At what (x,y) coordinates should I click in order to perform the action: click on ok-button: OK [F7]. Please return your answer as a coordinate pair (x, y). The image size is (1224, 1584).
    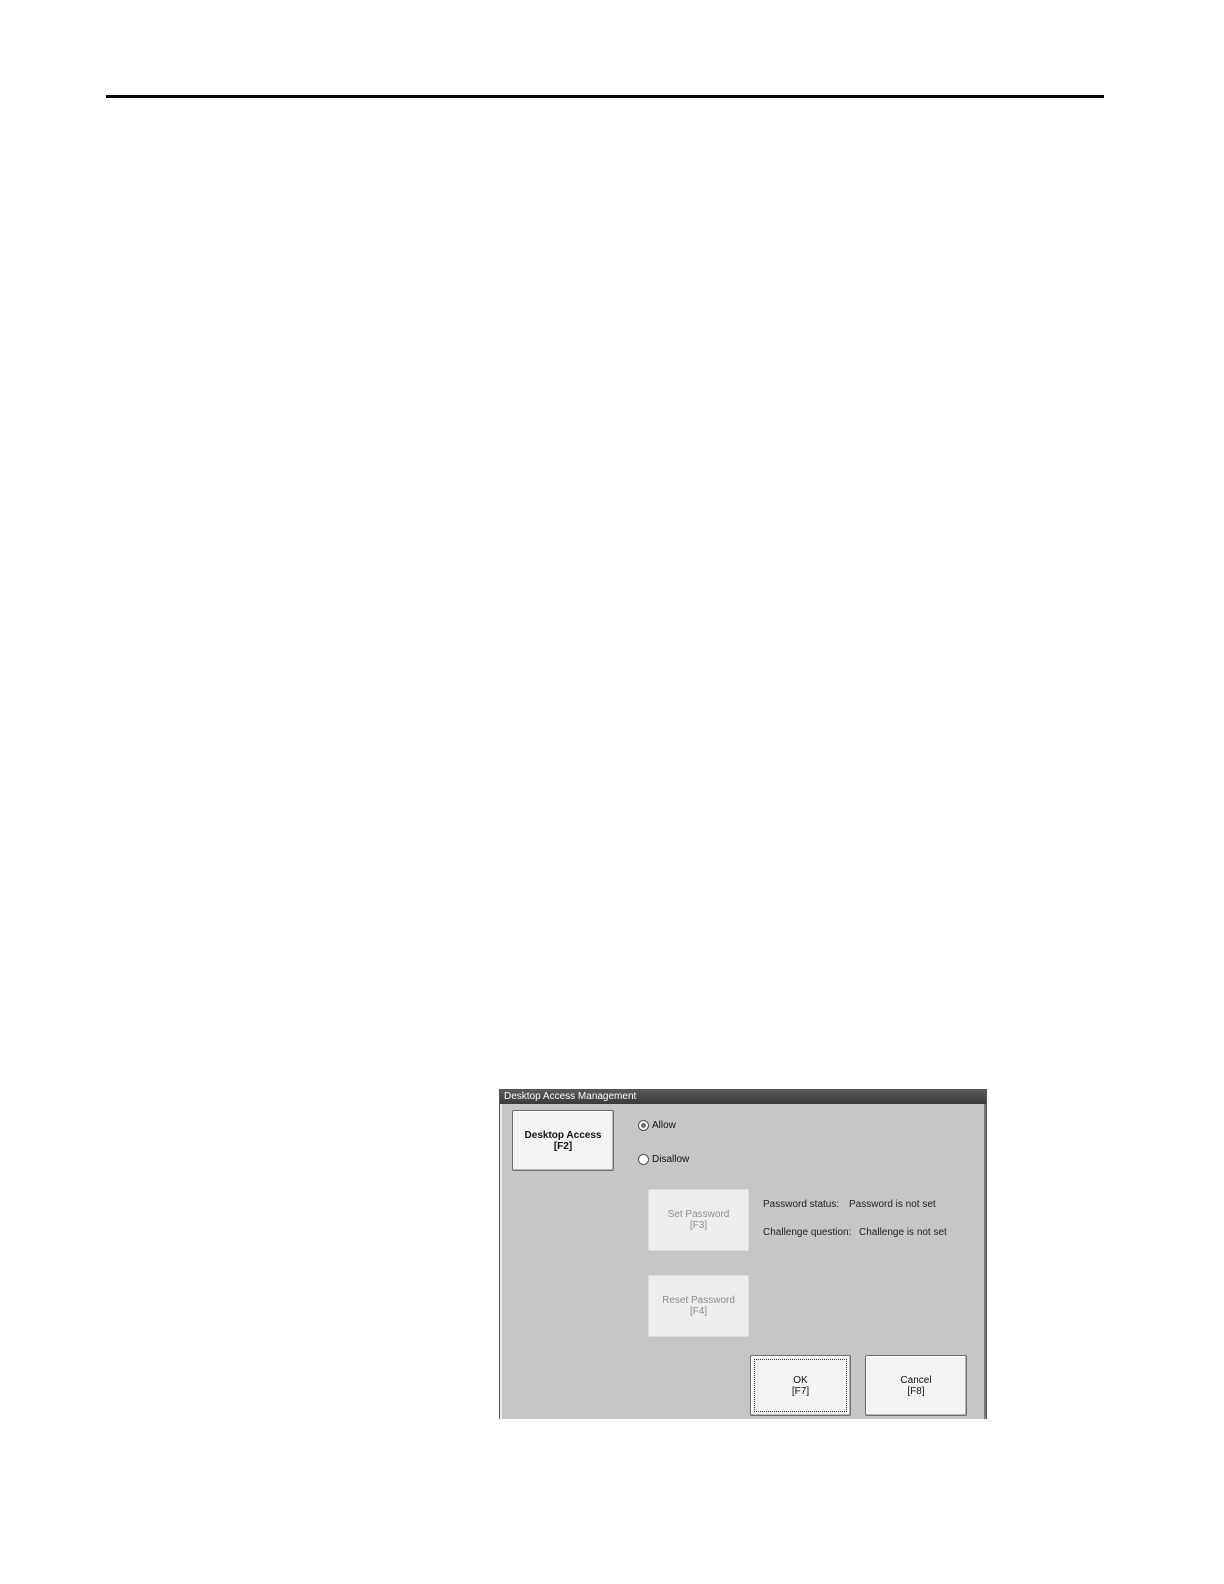
    Looking at the image, I should click on (800, 1385).